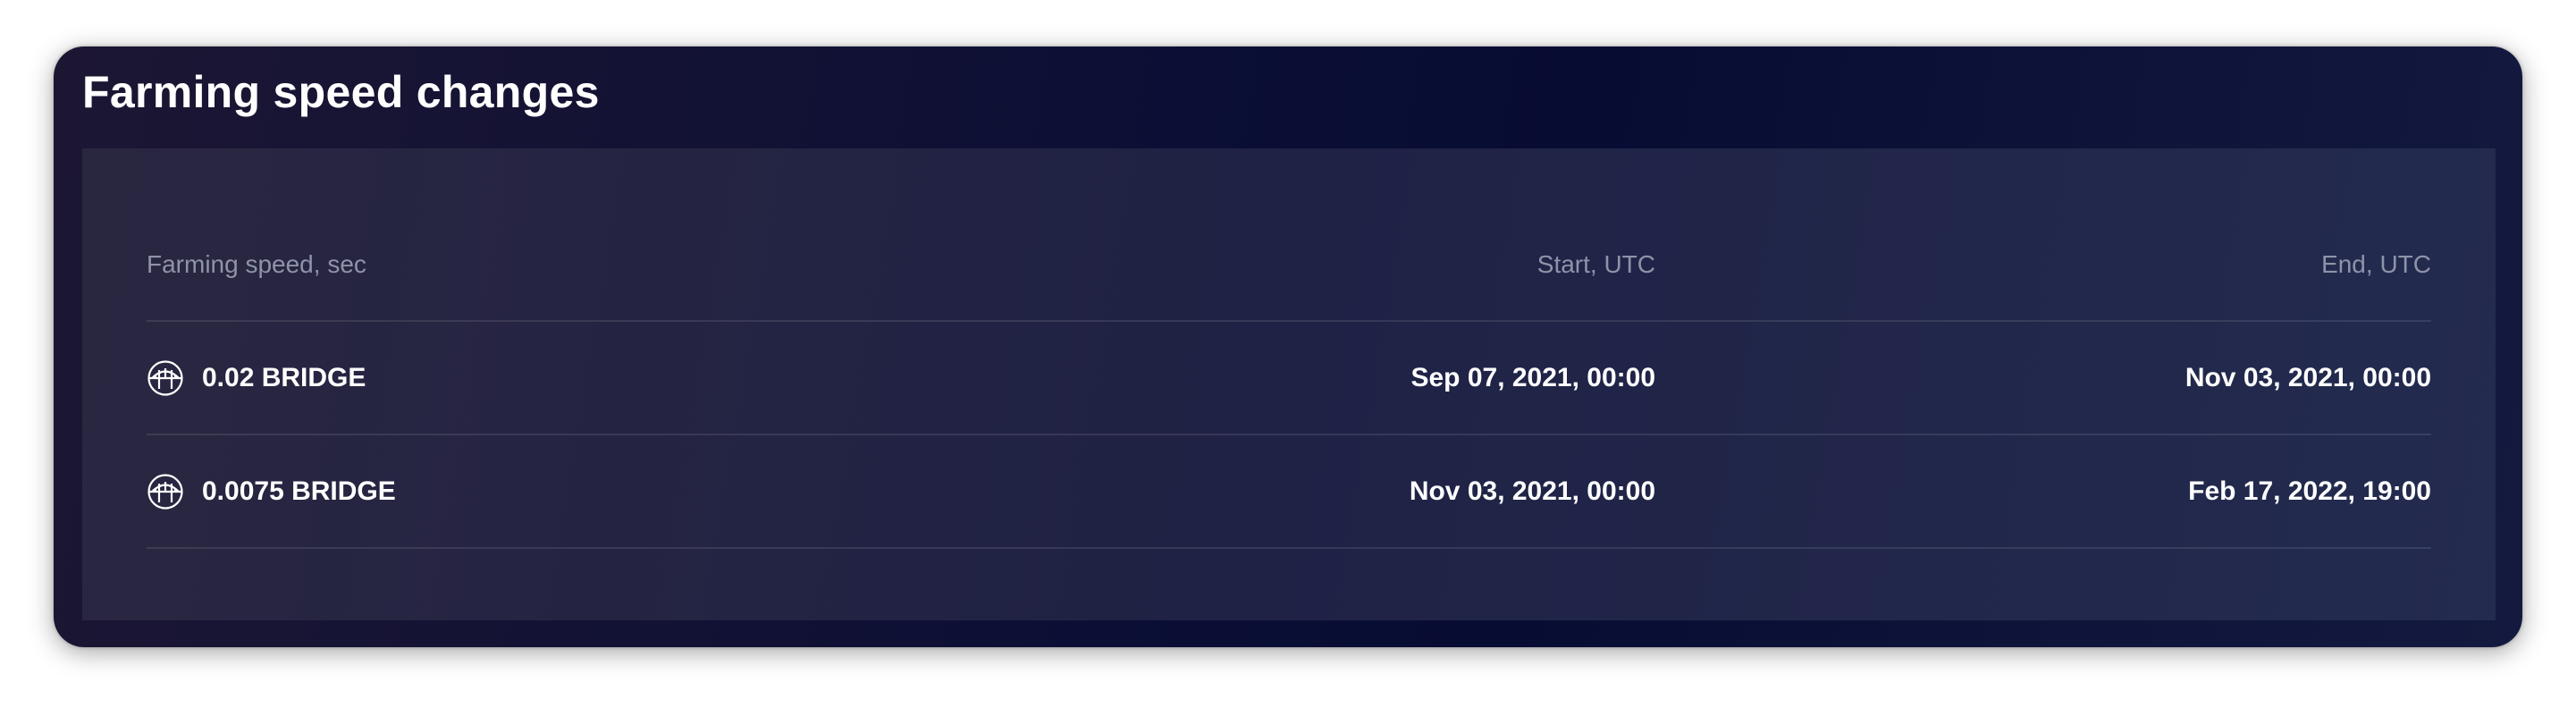  What do you see at coordinates (257, 264) in the screenshot?
I see `column-header-speed: Farming speed, sec` at bounding box center [257, 264].